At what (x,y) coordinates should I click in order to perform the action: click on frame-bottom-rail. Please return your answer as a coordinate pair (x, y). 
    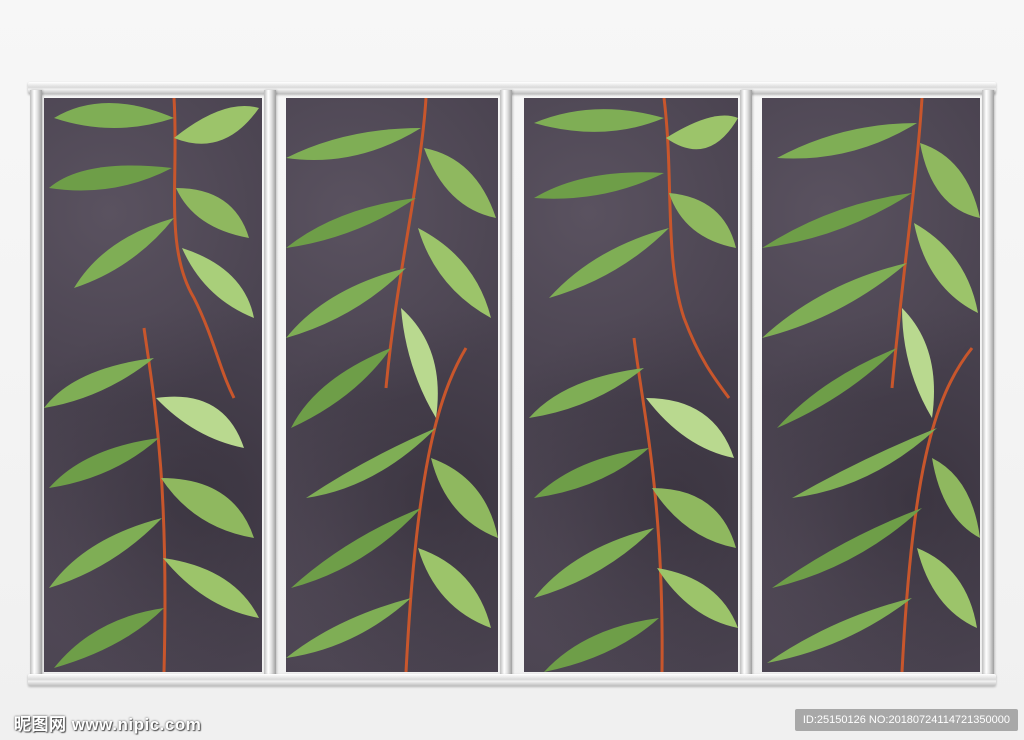
    Looking at the image, I should click on (512, 680).